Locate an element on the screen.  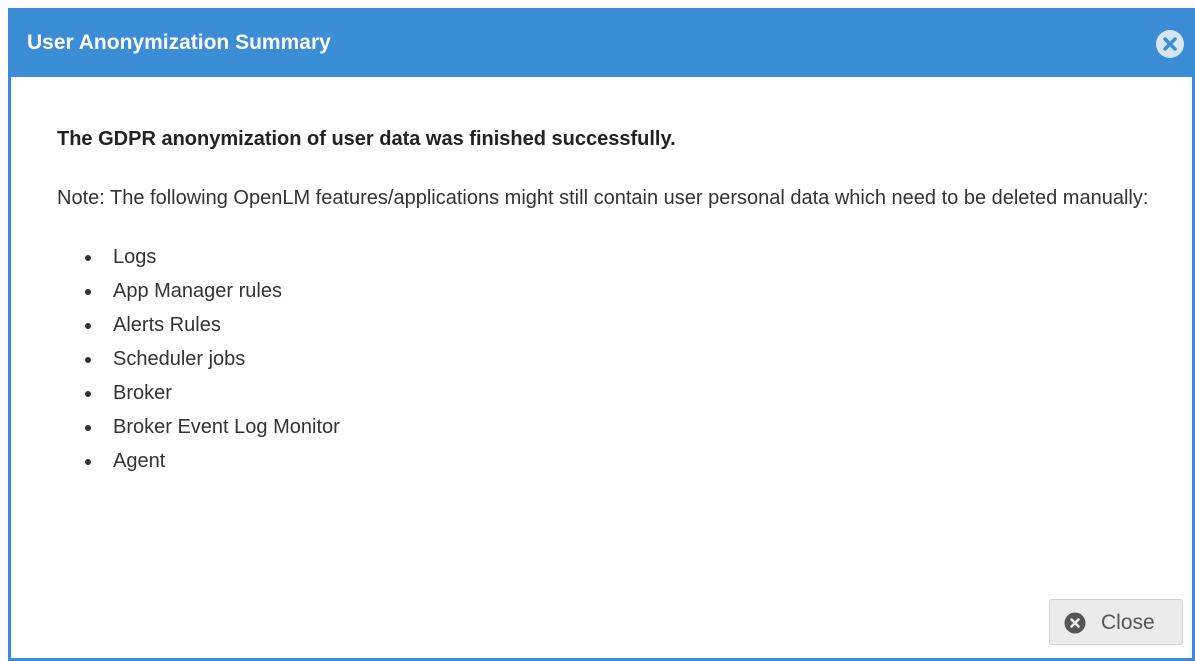
list-item: Alerts Rules is located at coordinates (621, 325).